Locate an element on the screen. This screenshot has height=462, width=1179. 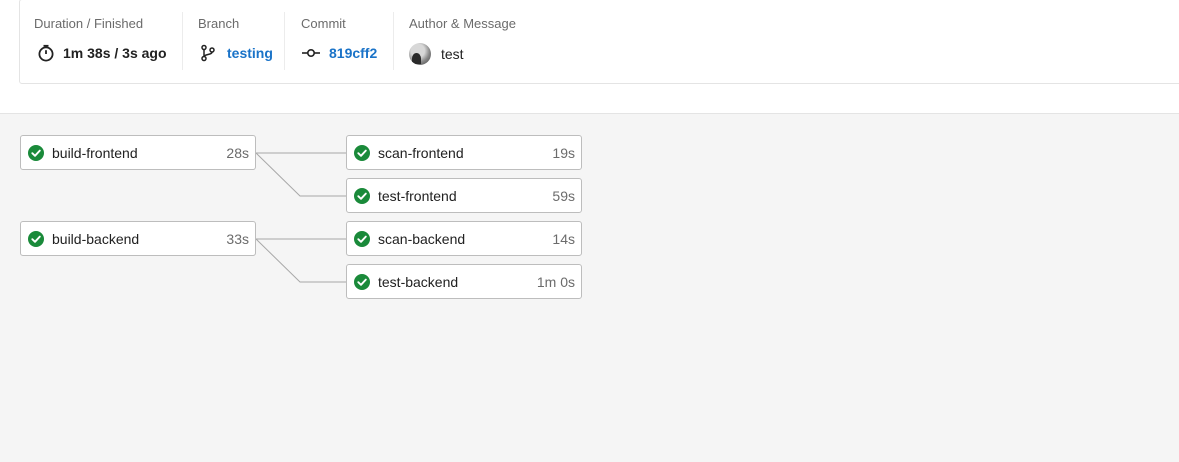
job-duration: 1m 0s is located at coordinates (555, 282).